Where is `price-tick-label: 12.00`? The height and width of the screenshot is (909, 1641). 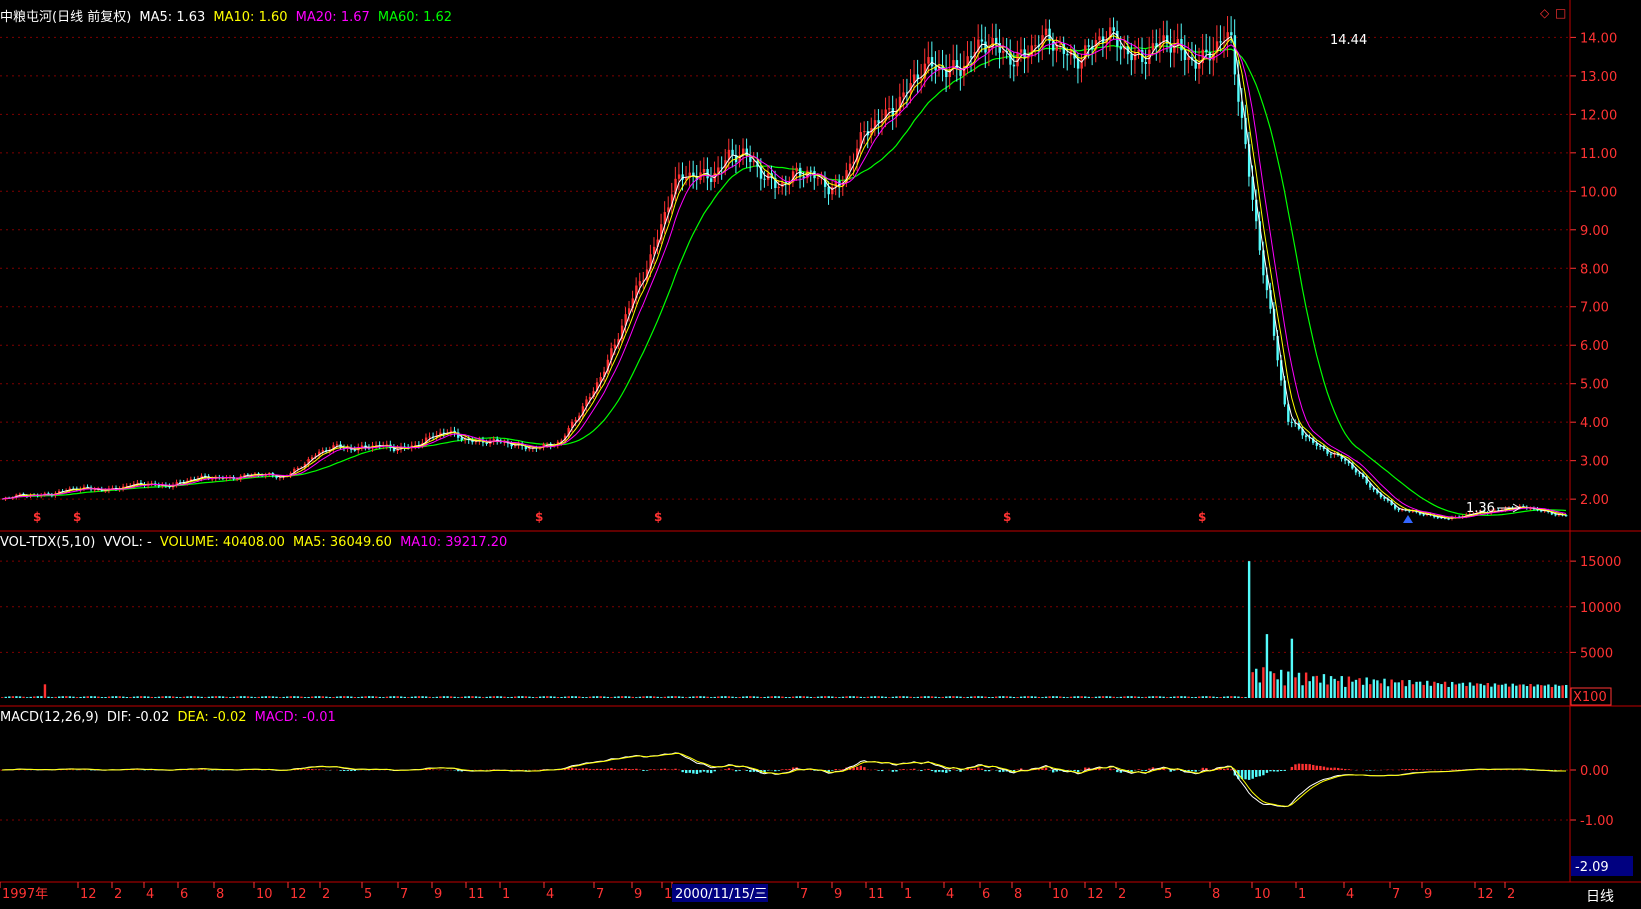
price-tick-label: 12.00 is located at coordinates (1598, 115).